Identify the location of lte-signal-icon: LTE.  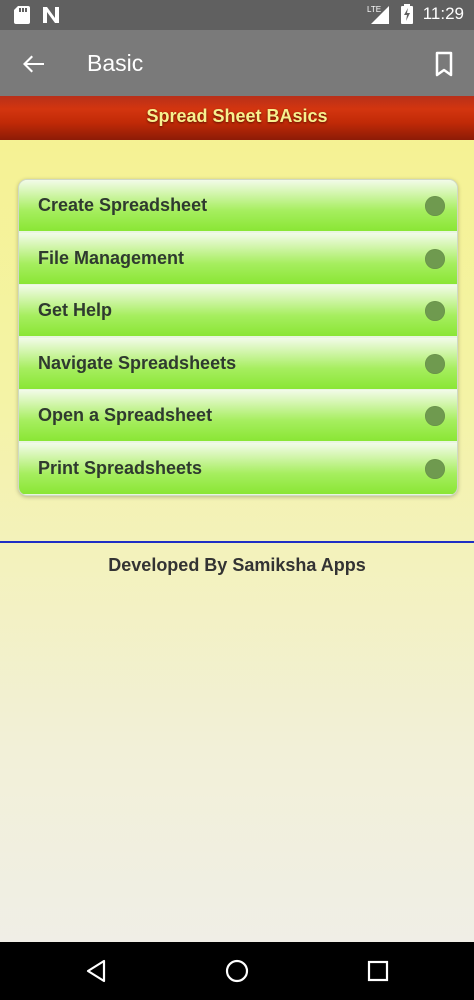
(378, 14).